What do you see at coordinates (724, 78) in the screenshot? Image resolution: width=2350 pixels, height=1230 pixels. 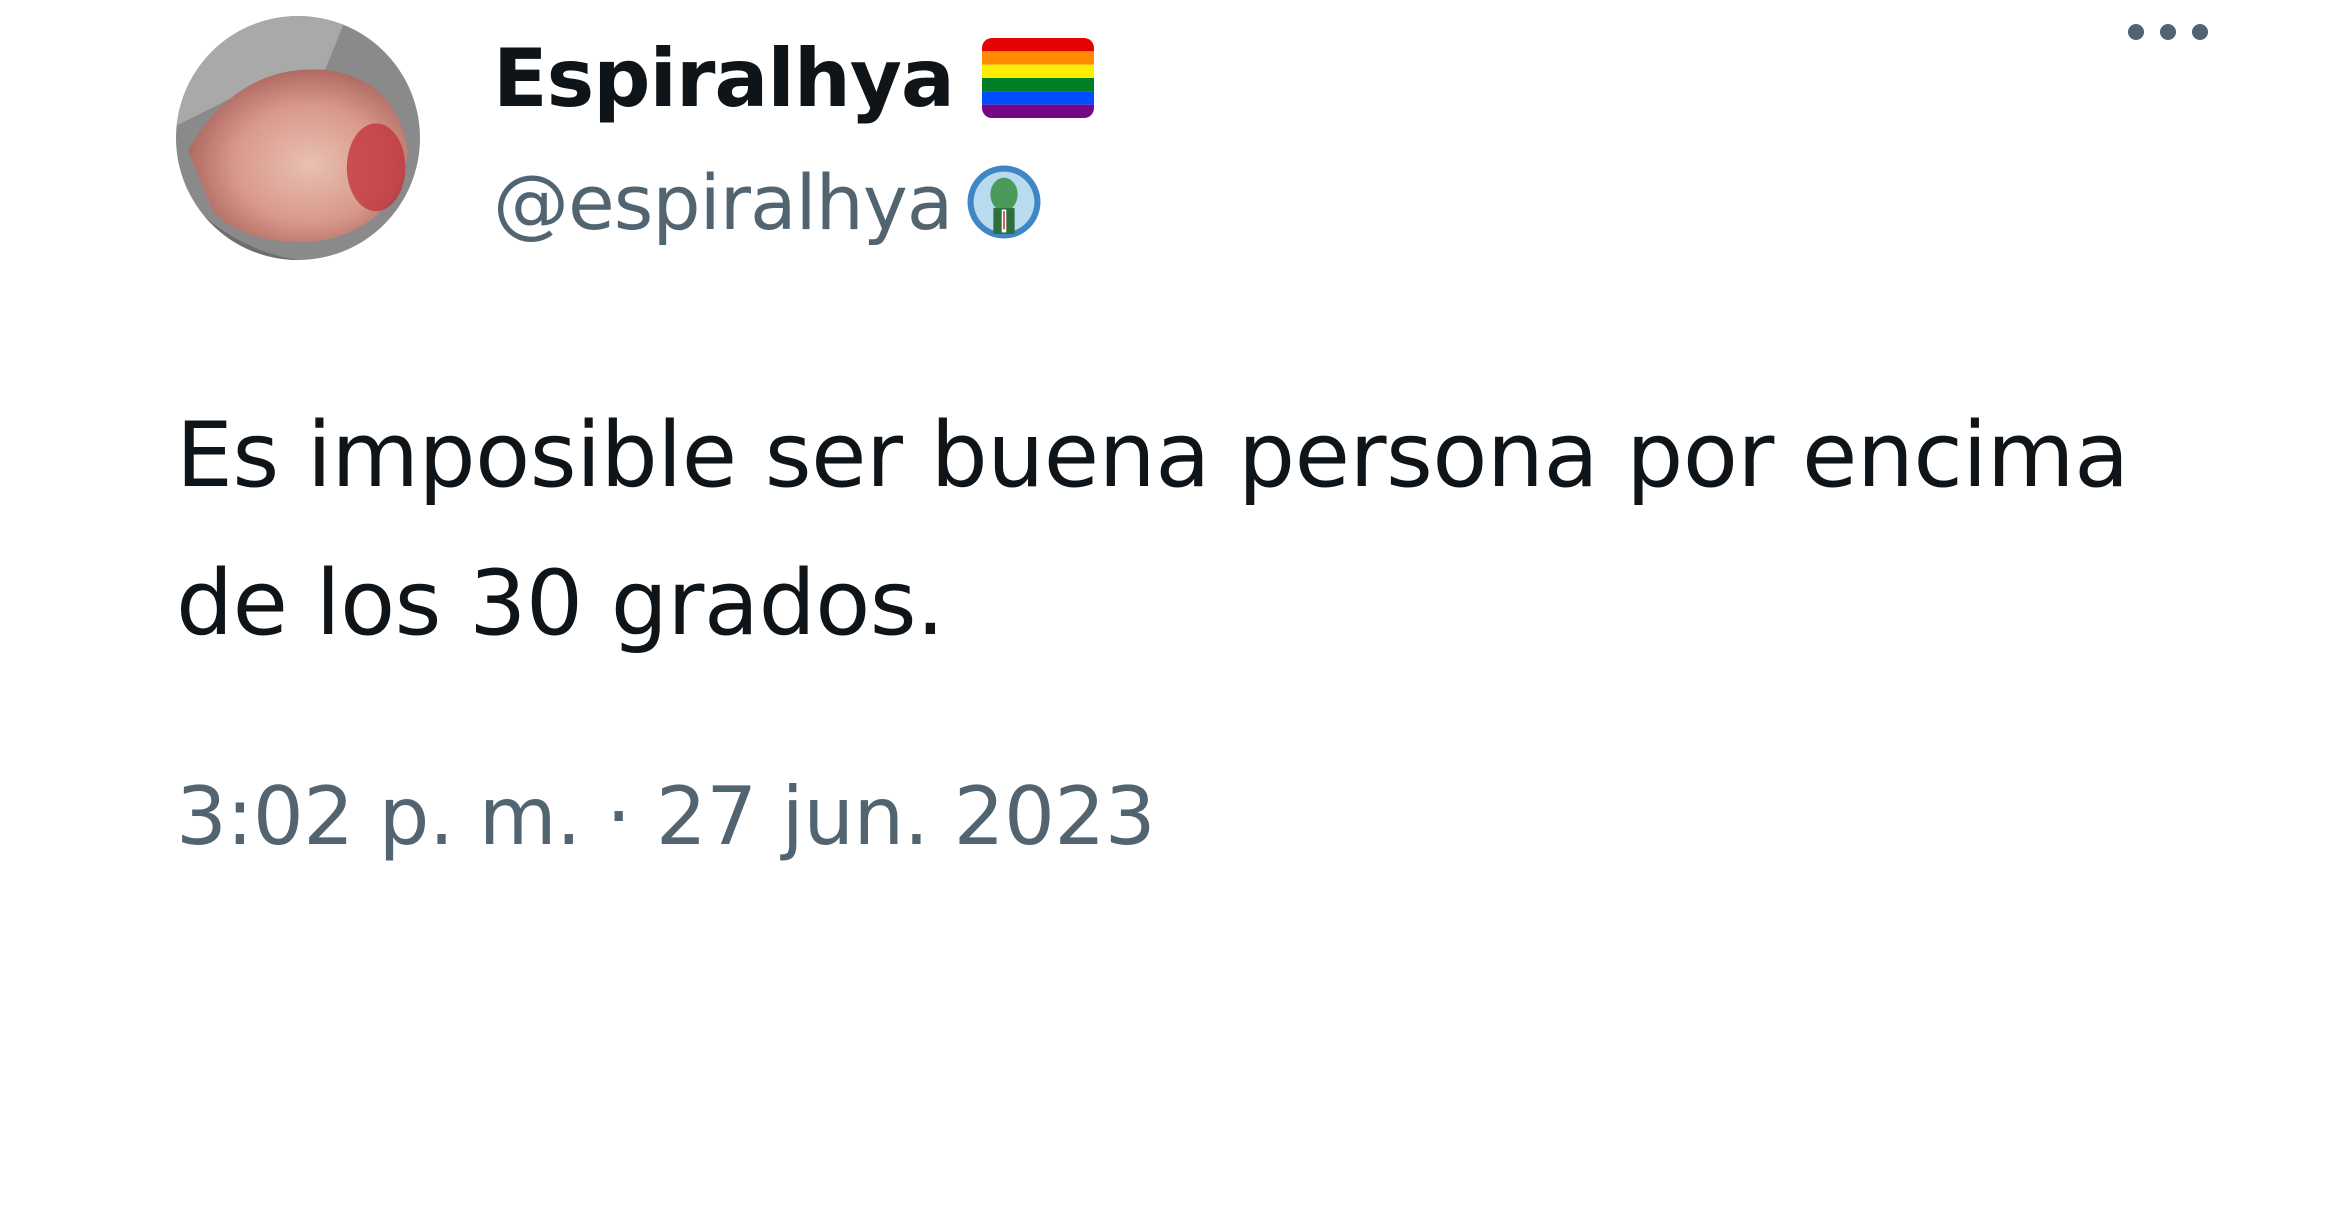 I see `author-display-name: Espiralhya` at bounding box center [724, 78].